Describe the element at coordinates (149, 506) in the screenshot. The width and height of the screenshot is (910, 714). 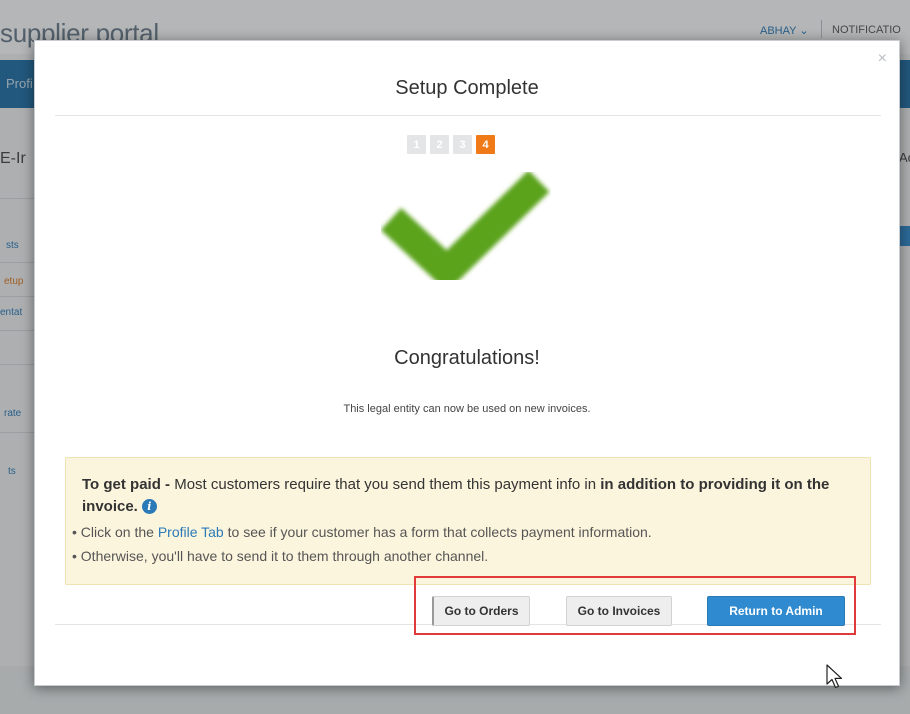
I see `info-icon: i` at that location.